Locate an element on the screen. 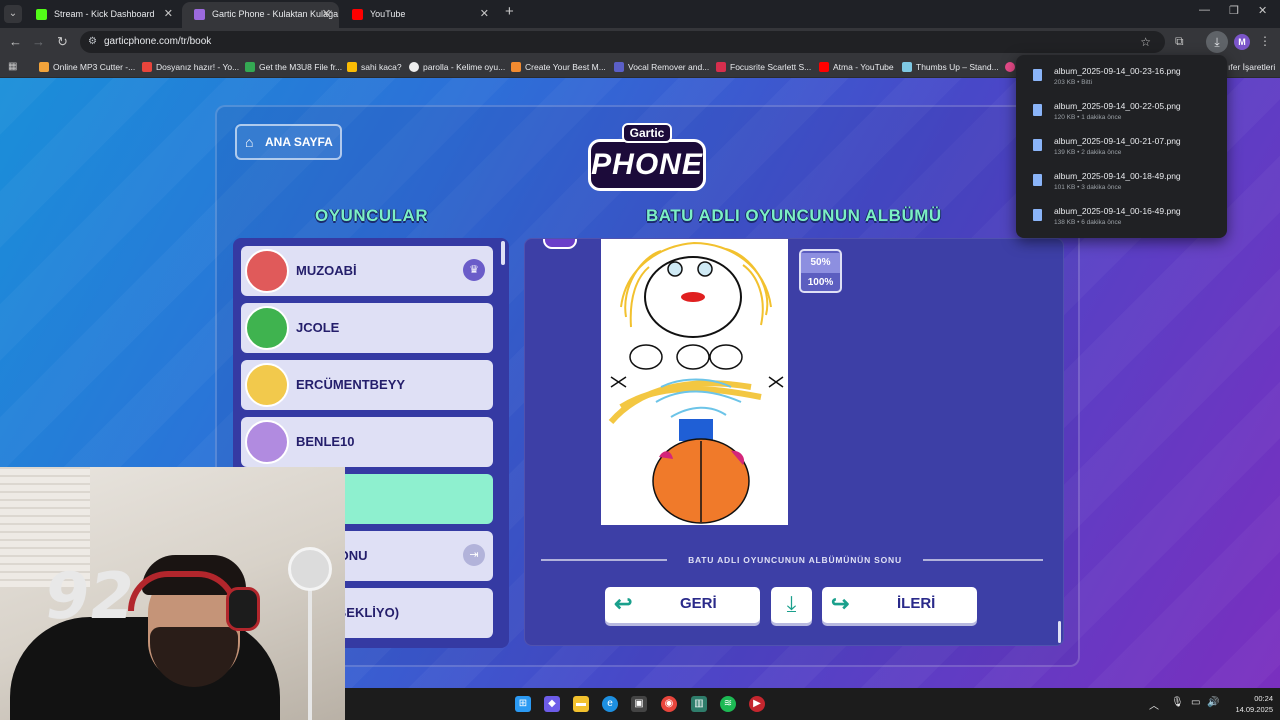 The width and height of the screenshot is (1280, 720). reload-icon: ↻ is located at coordinates (62, 42).